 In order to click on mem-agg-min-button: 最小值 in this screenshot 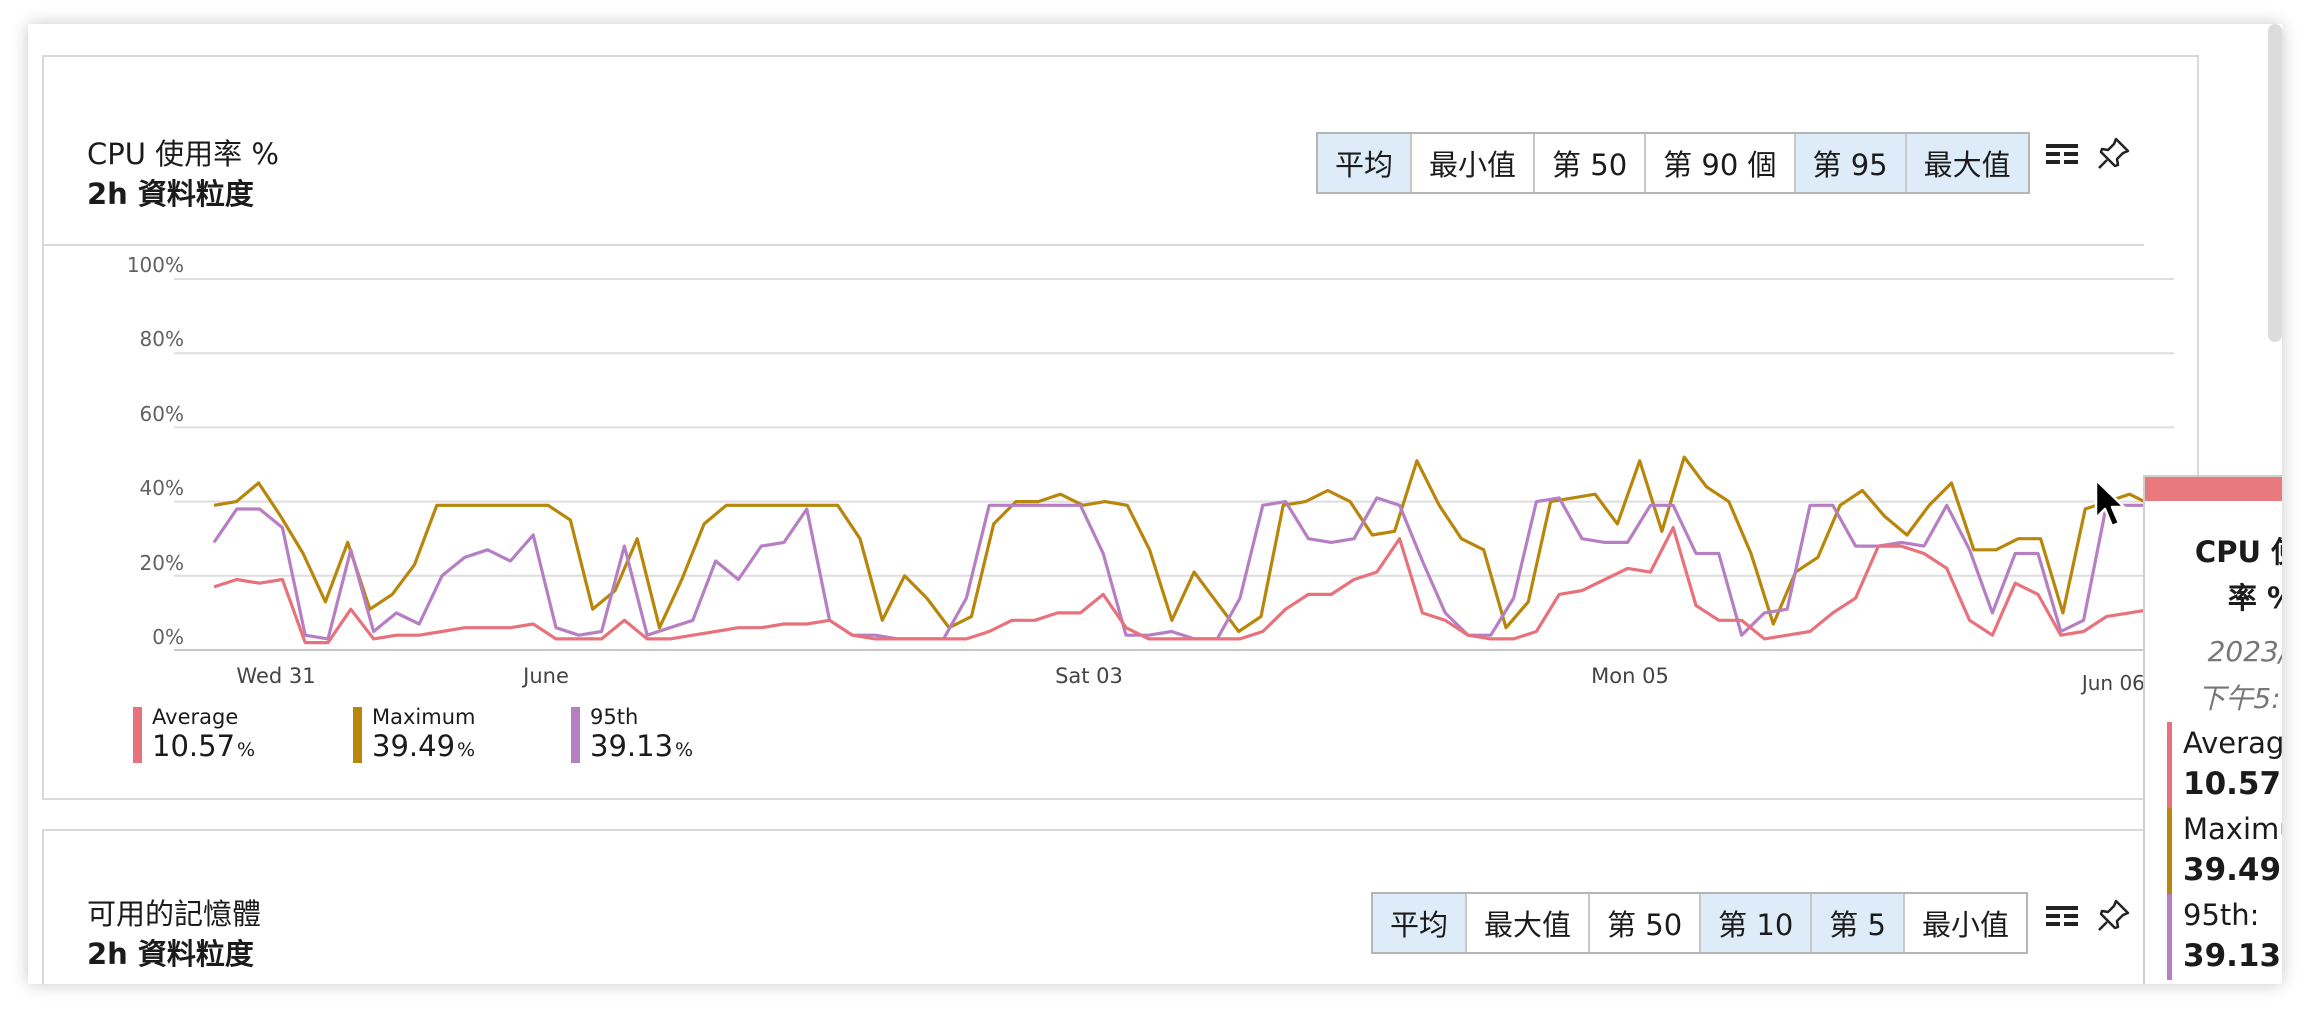, I will do `click(1965, 923)`.